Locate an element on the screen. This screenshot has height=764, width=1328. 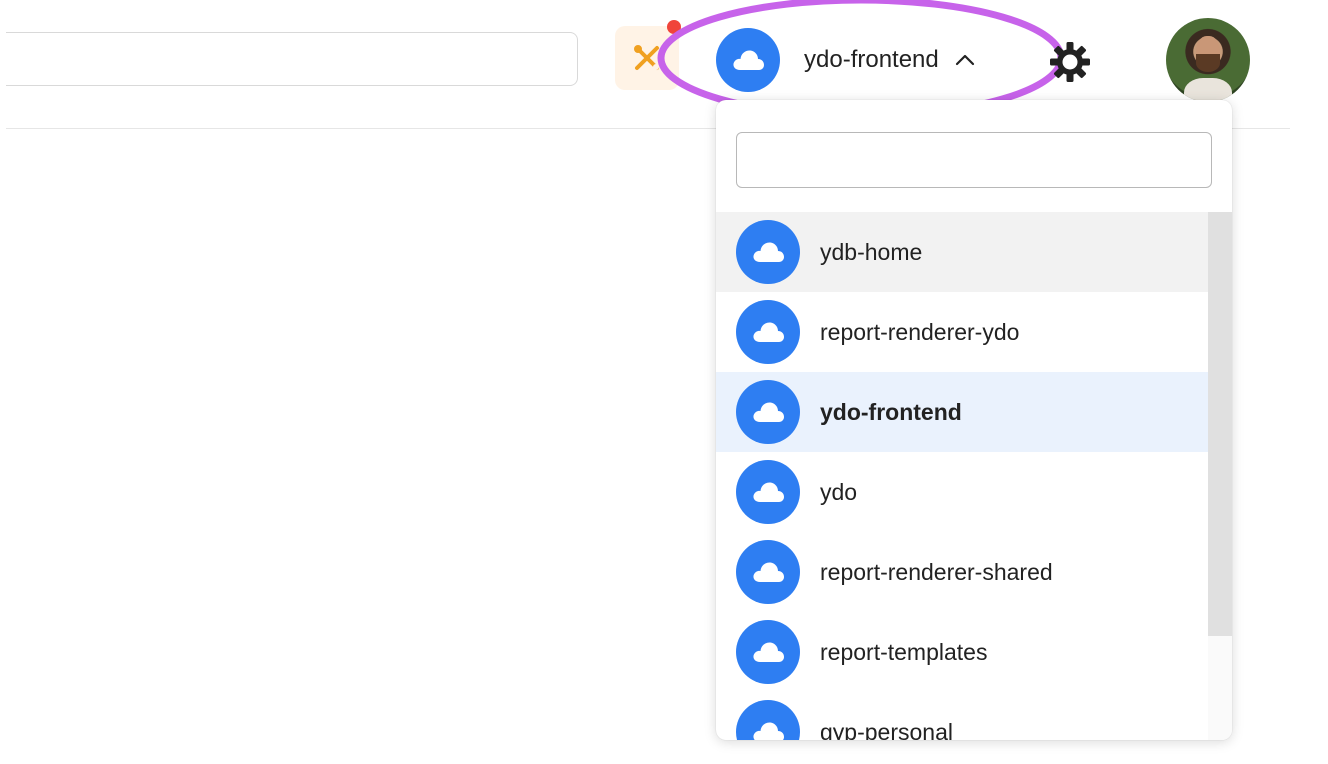
list-item: ydo-frontend is located at coordinates (962, 412).